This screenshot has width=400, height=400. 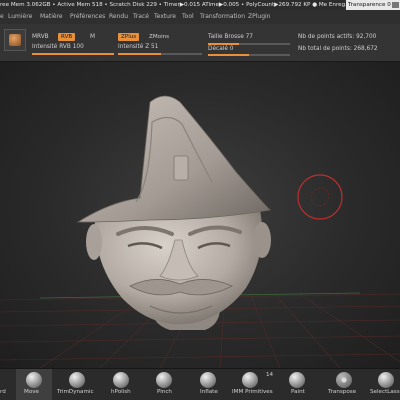 I want to click on pinch-brush-icon, so click(x=164, y=380).